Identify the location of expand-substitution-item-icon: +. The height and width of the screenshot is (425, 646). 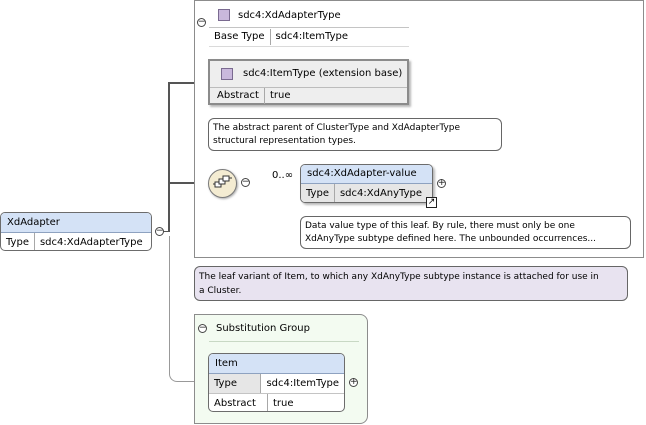
(353, 382).